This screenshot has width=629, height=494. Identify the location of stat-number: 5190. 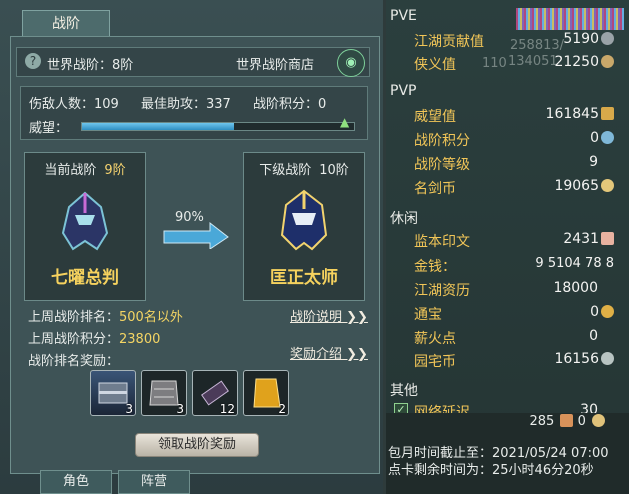
(581, 39).